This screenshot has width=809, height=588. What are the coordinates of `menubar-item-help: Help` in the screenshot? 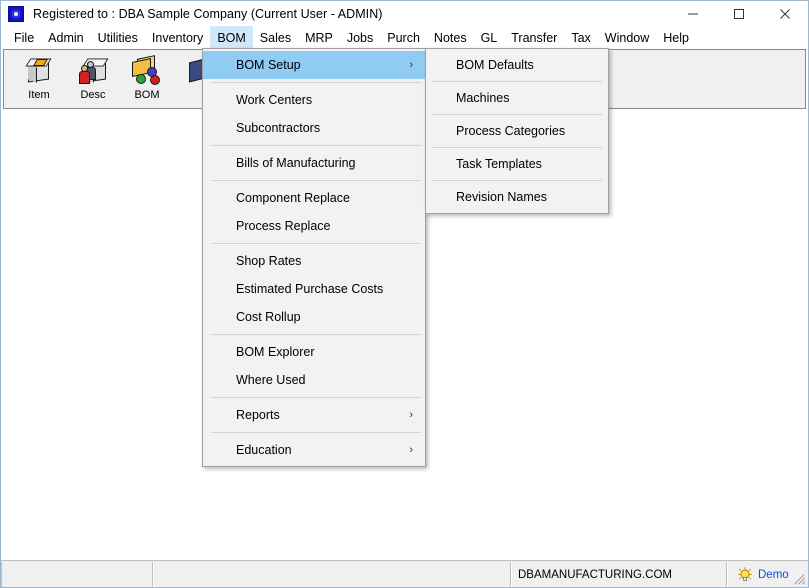 It's located at (676, 37).